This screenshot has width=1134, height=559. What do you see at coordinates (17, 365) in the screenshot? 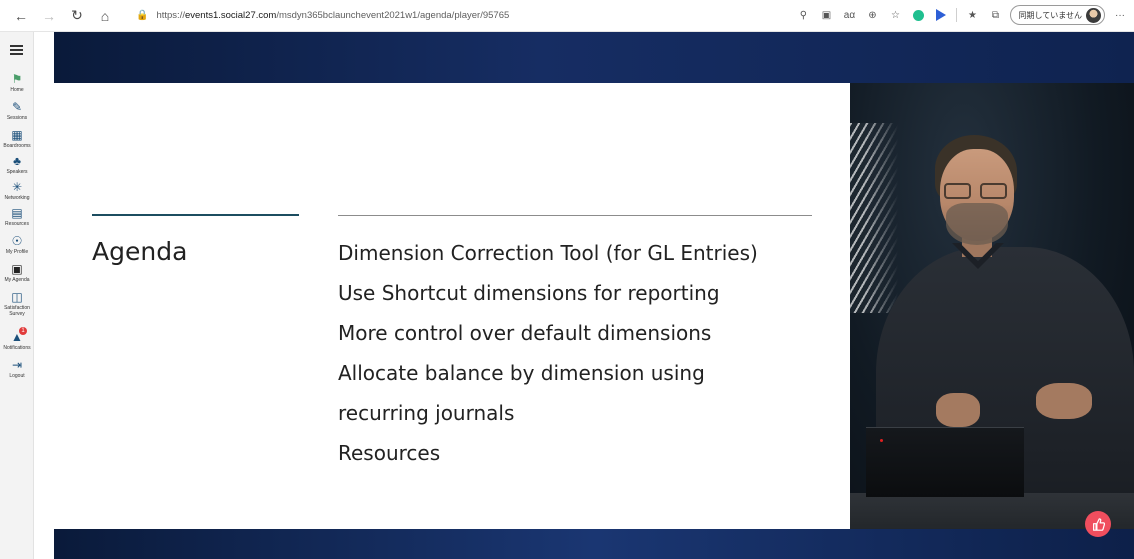
I see `logout-icon: ⇥` at bounding box center [17, 365].